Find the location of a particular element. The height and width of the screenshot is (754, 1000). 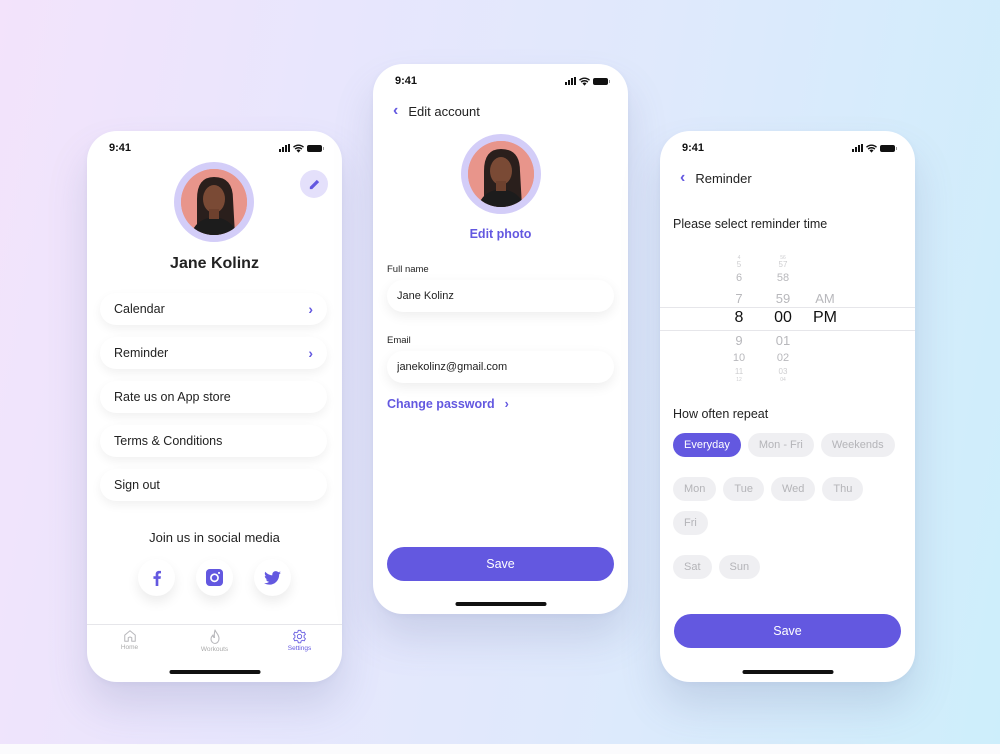

repeat-chip-everyday: Everyday is located at coordinates (707, 445).